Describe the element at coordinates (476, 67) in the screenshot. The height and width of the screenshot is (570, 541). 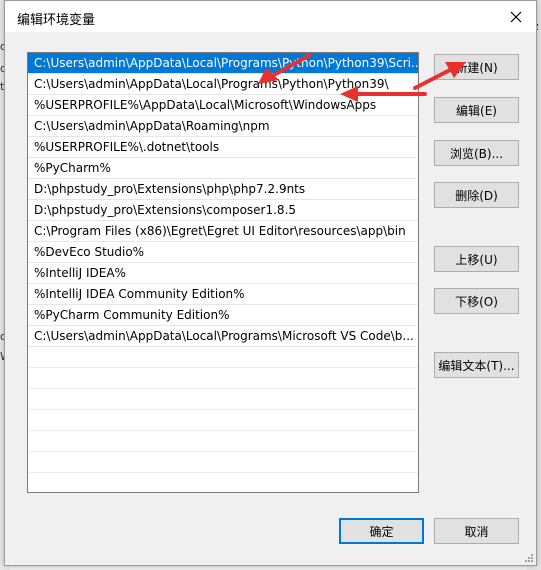
I see `new-button: 新建(N)` at that location.